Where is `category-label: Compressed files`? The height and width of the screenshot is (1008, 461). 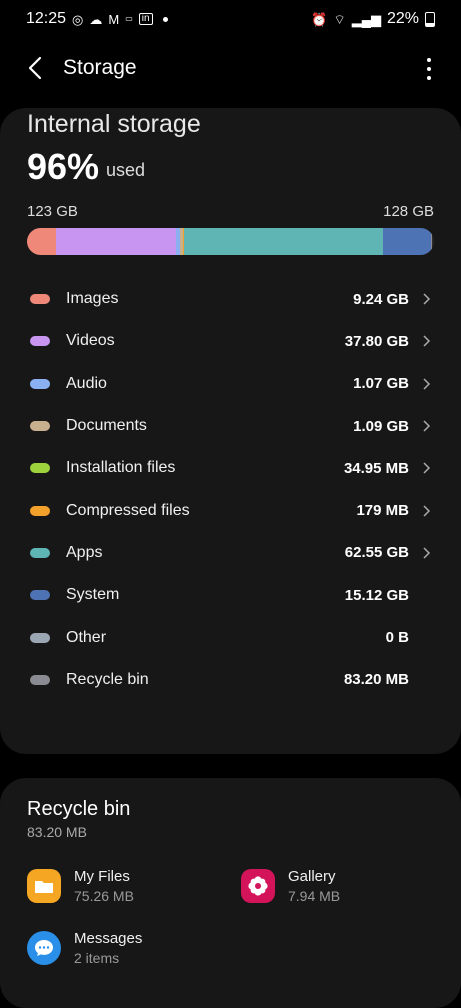 category-label: Compressed files is located at coordinates (128, 511).